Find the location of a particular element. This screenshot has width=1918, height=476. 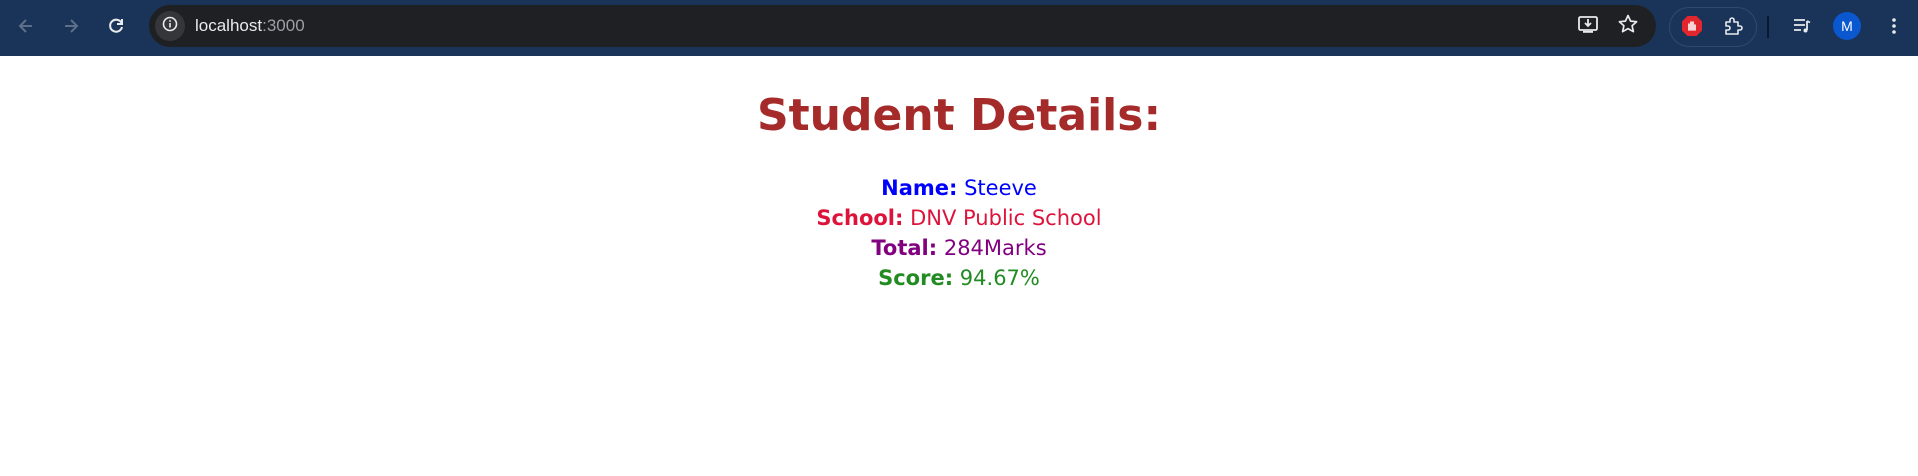

kebab-menu-icon is located at coordinates (1894, 28).